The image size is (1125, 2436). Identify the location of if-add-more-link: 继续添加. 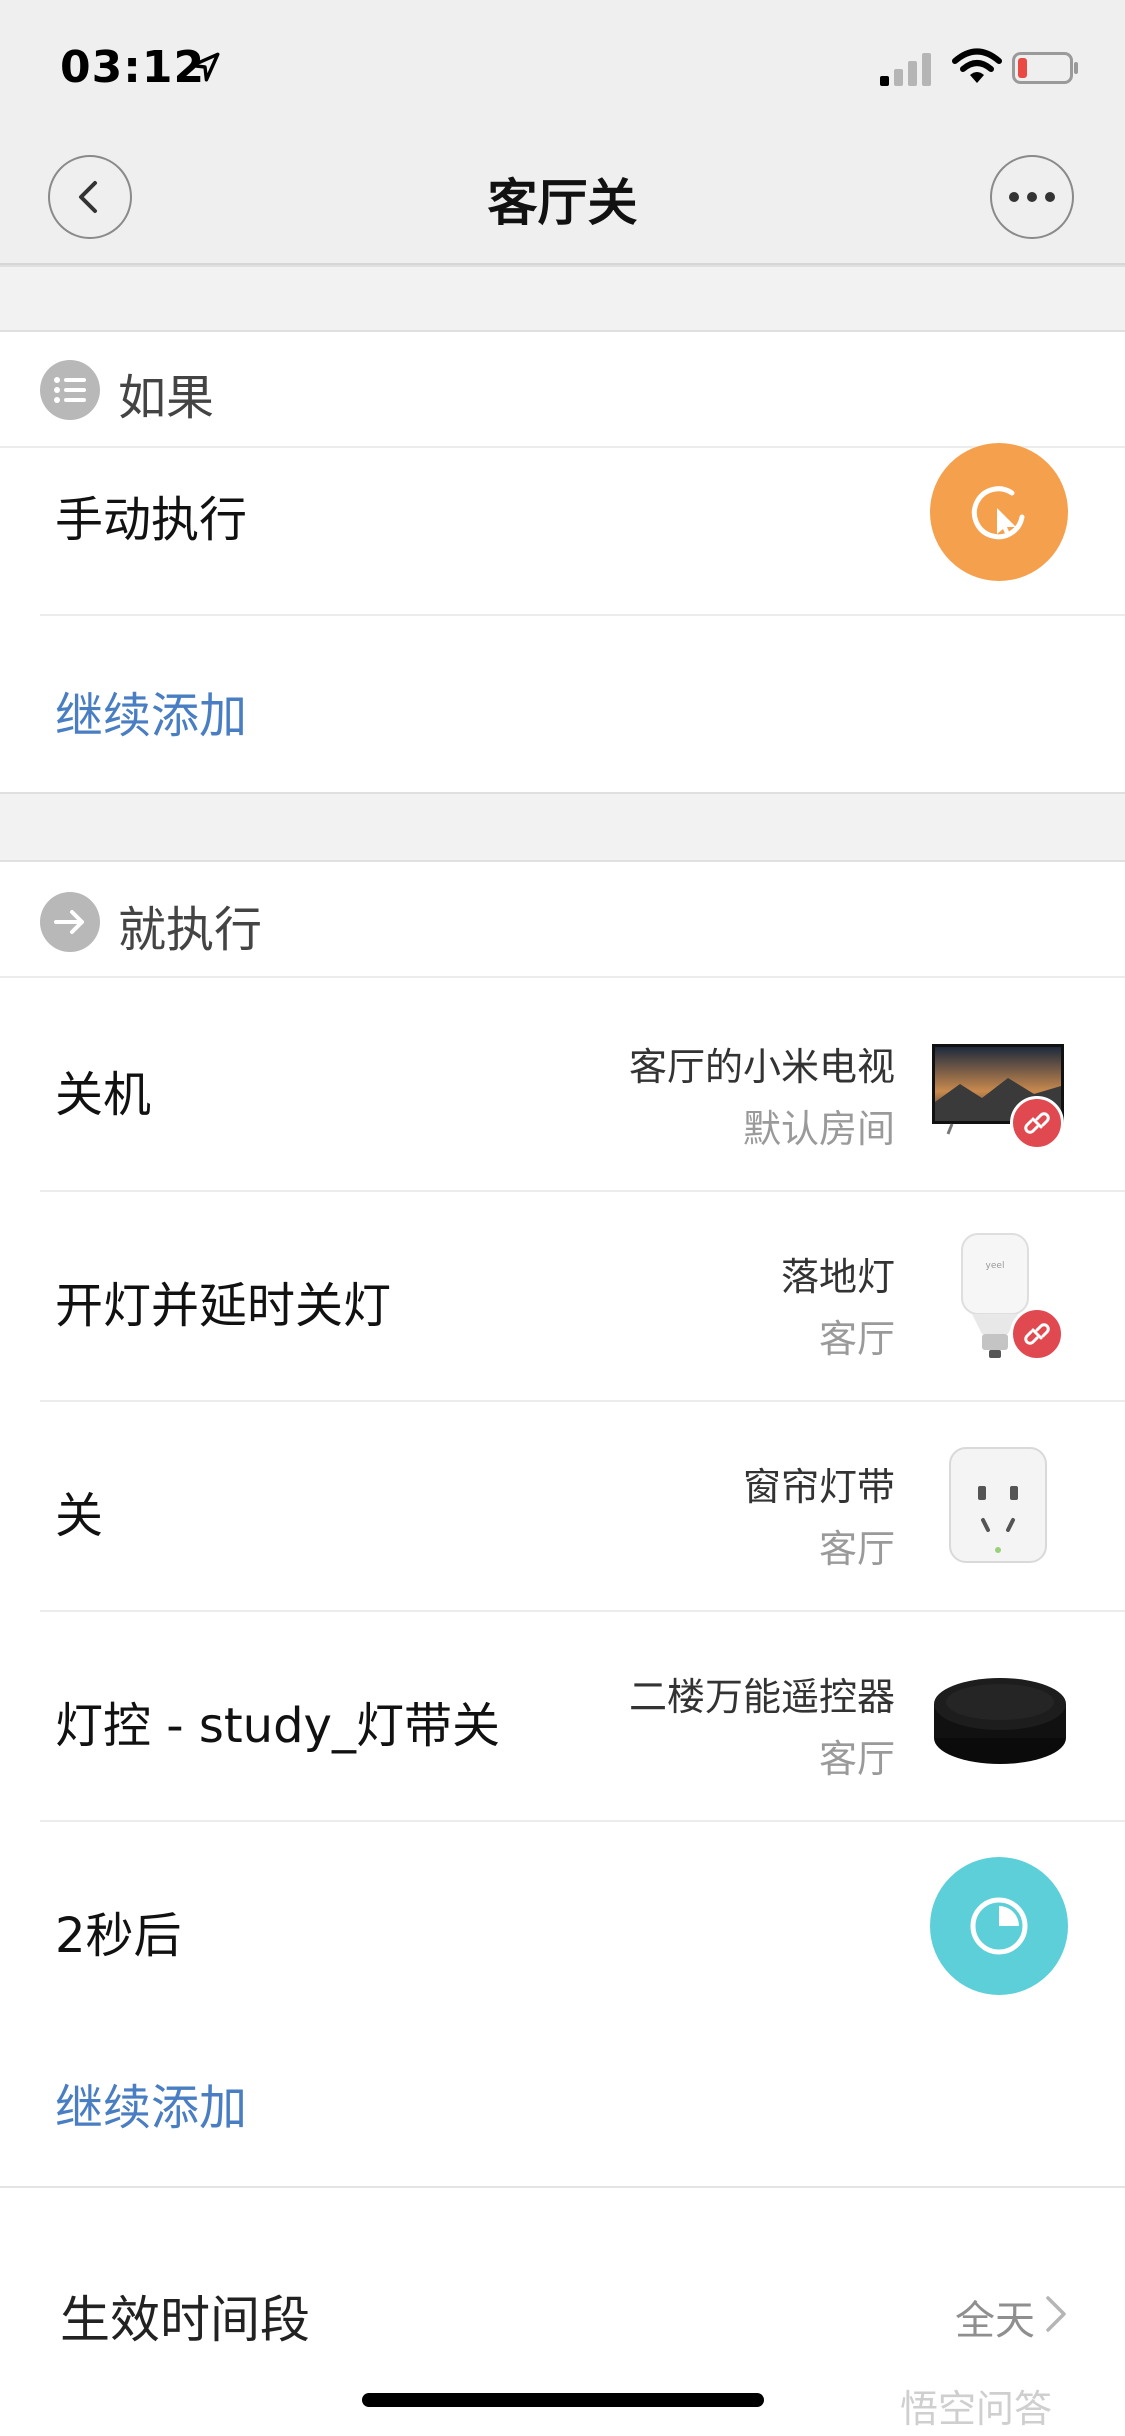
(151, 711).